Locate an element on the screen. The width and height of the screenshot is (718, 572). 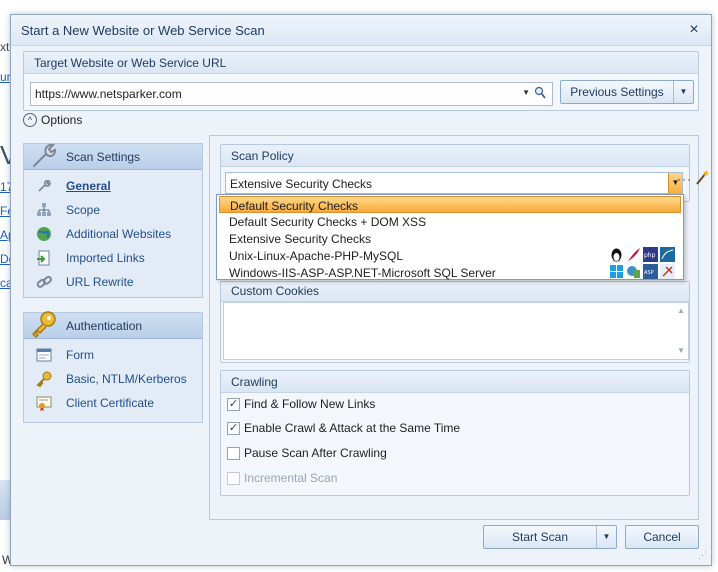
crawl-attack-same-time-checkbox: ✓ Enable Crawl & Attack at the Same Time is located at coordinates (343, 428).